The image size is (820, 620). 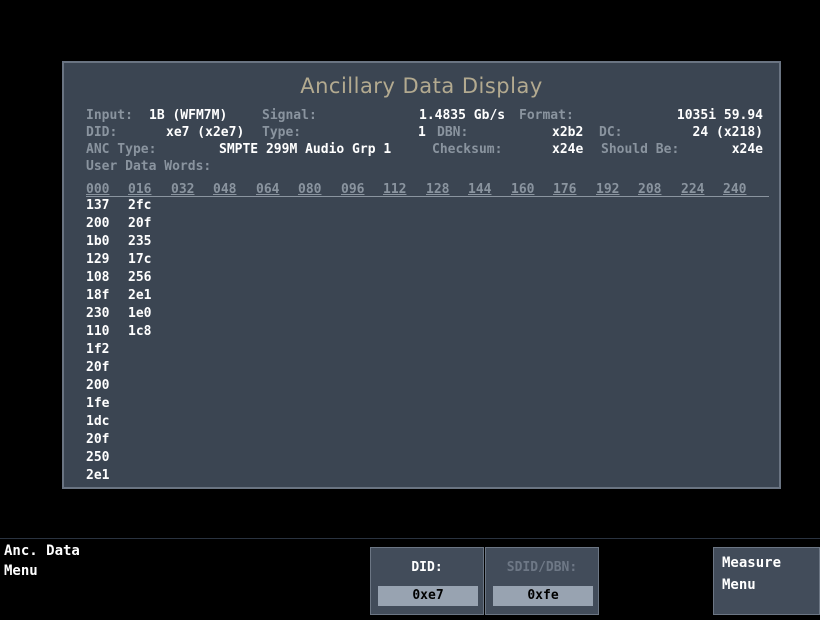 What do you see at coordinates (611, 132) in the screenshot?
I see `dc-label: DC:` at bounding box center [611, 132].